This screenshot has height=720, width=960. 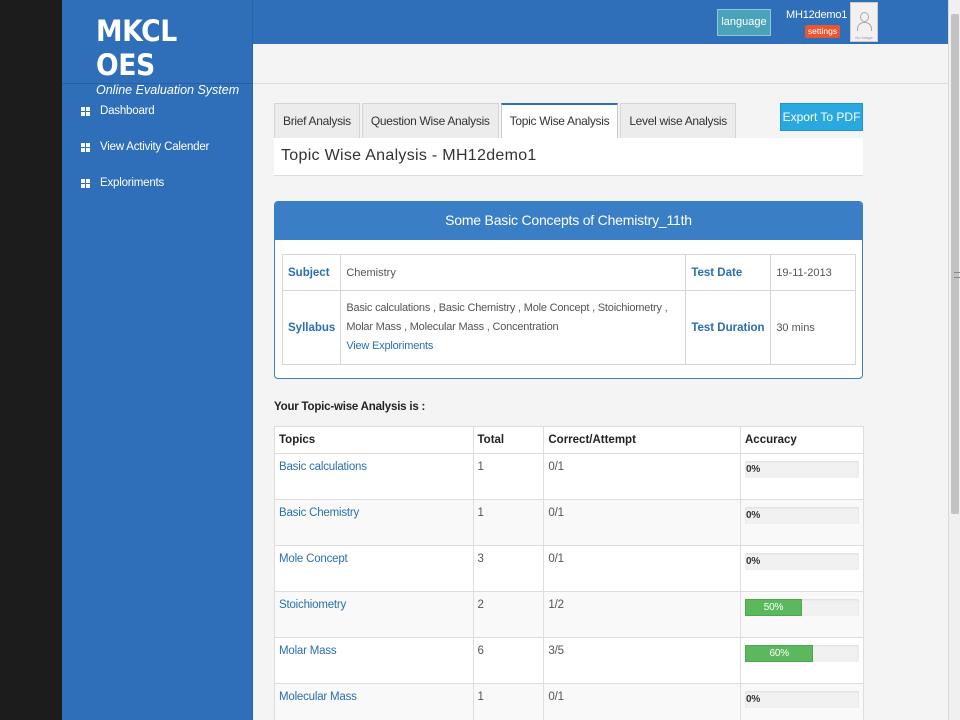 What do you see at coordinates (374, 440) in the screenshot?
I see `column-header-topics: Topics` at bounding box center [374, 440].